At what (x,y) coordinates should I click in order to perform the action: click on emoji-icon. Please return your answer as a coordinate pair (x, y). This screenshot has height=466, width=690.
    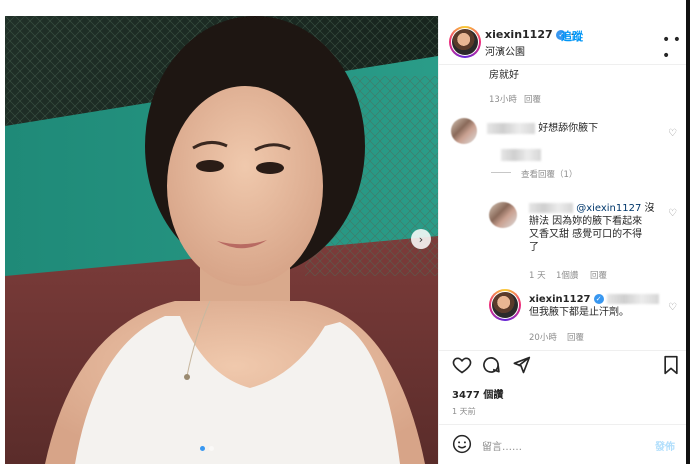
    Looking at the image, I should click on (462, 446).